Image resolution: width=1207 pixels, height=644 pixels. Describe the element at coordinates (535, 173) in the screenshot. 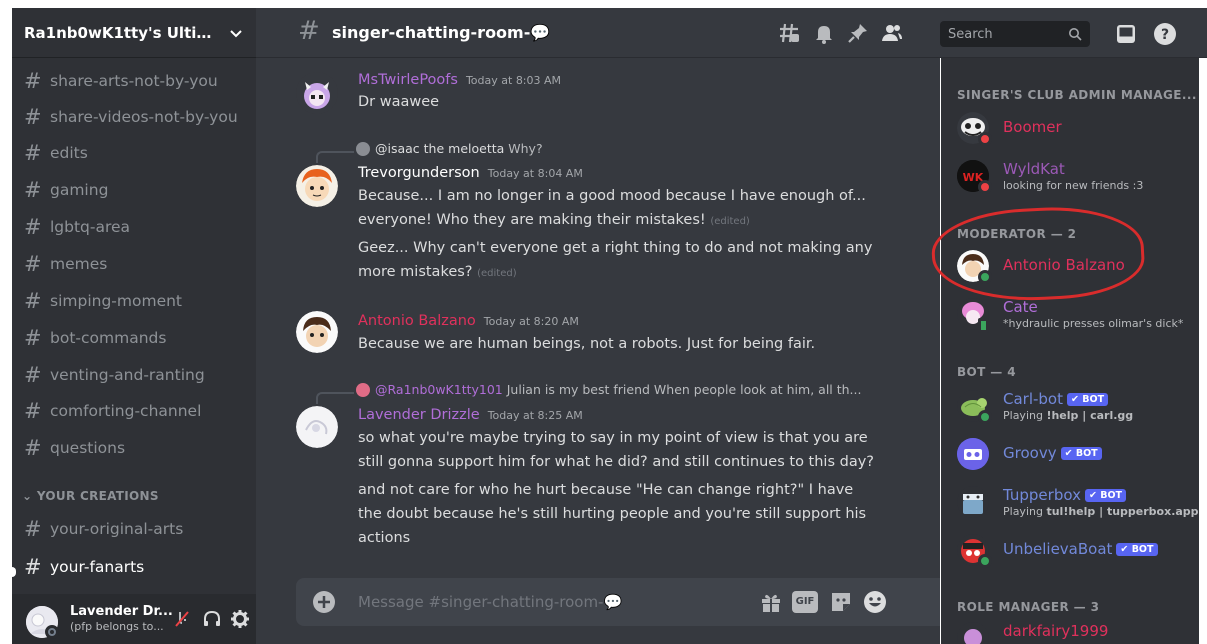

I see `timestamp: Today at 8:04 AM` at that location.